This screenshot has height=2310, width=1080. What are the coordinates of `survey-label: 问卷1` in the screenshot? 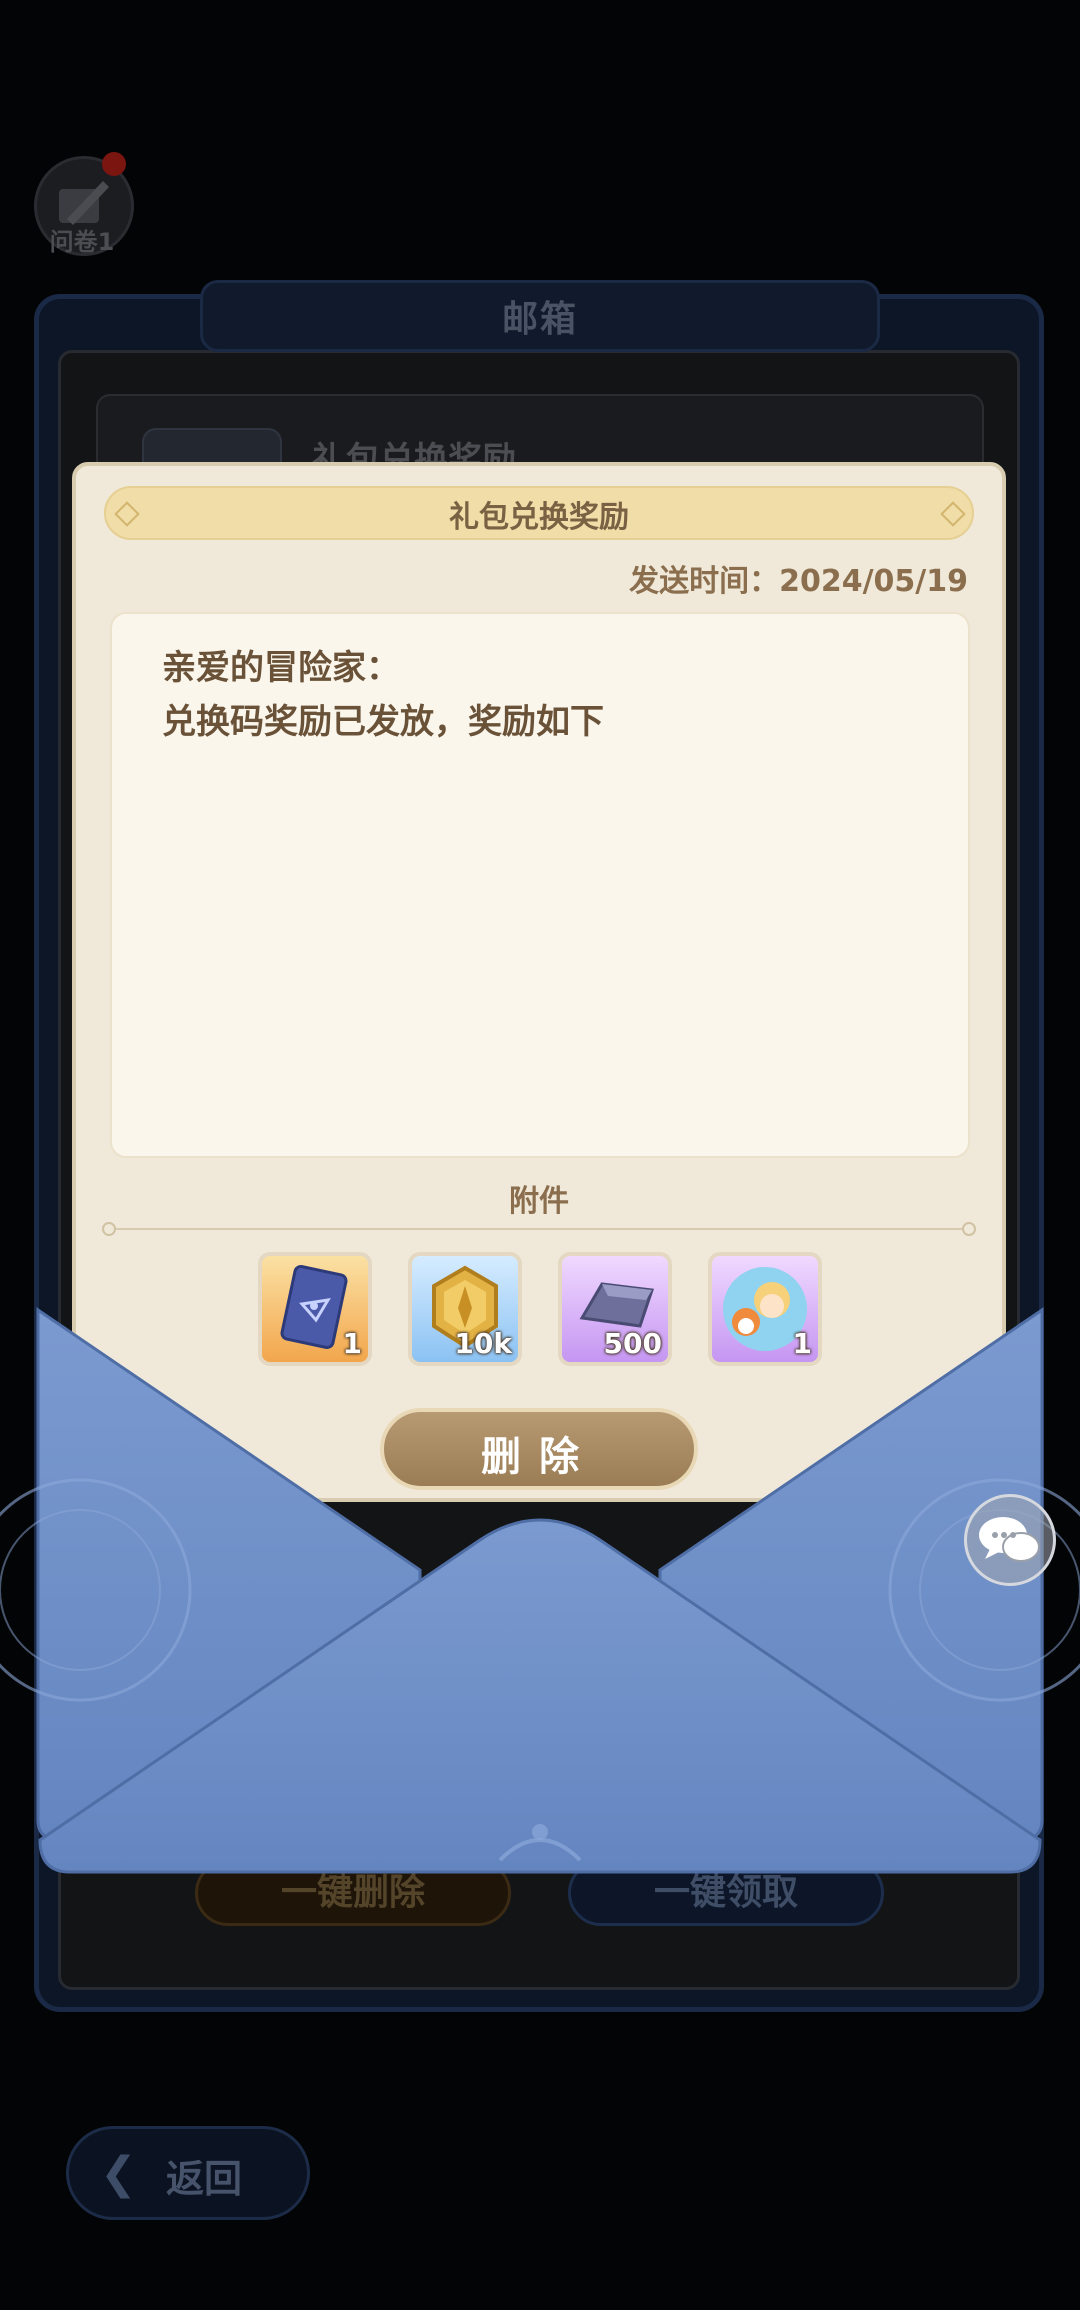 It's located at (82, 242).